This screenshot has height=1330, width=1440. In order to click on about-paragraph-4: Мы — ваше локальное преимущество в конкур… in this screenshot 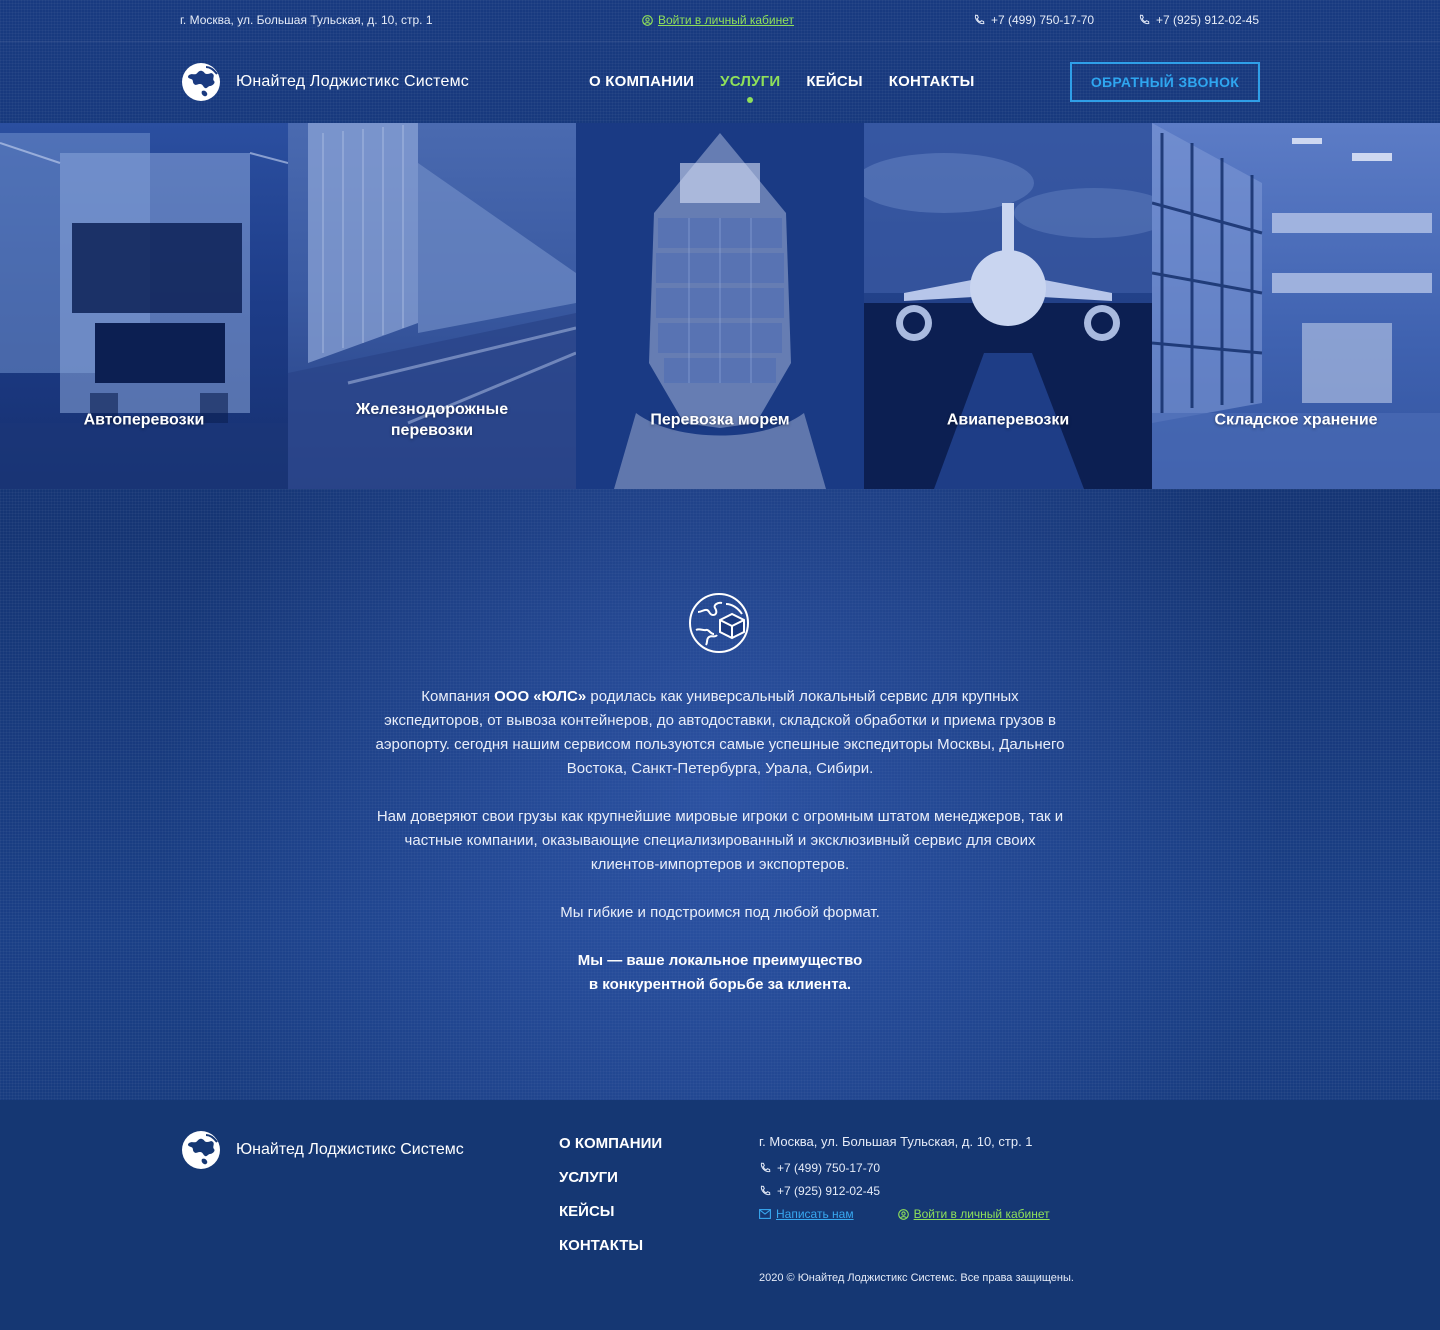, I will do `click(720, 973)`.